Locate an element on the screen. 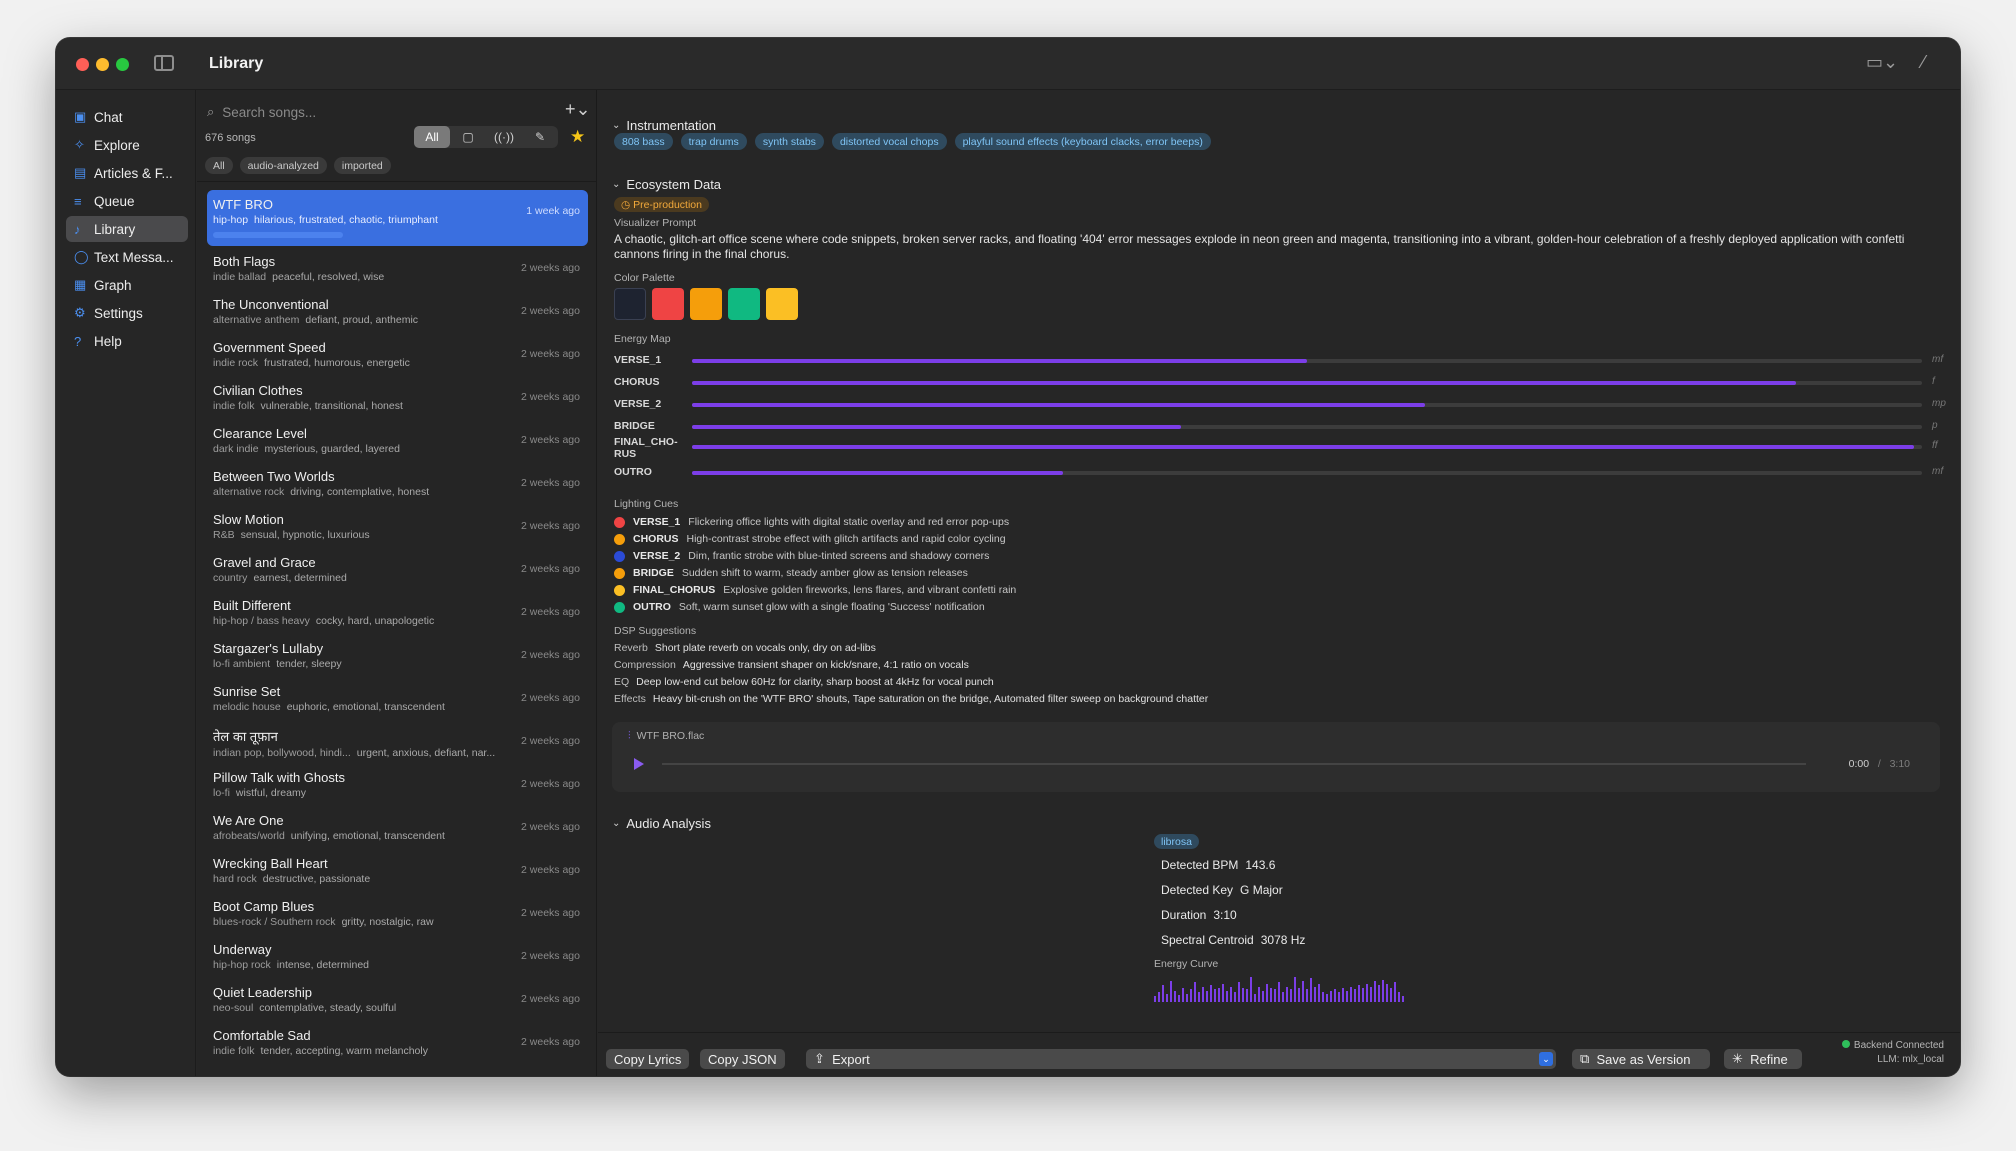 The width and height of the screenshot is (2016, 1151). sidebar-item-settings: ⚙ Settings is located at coordinates (127, 313).